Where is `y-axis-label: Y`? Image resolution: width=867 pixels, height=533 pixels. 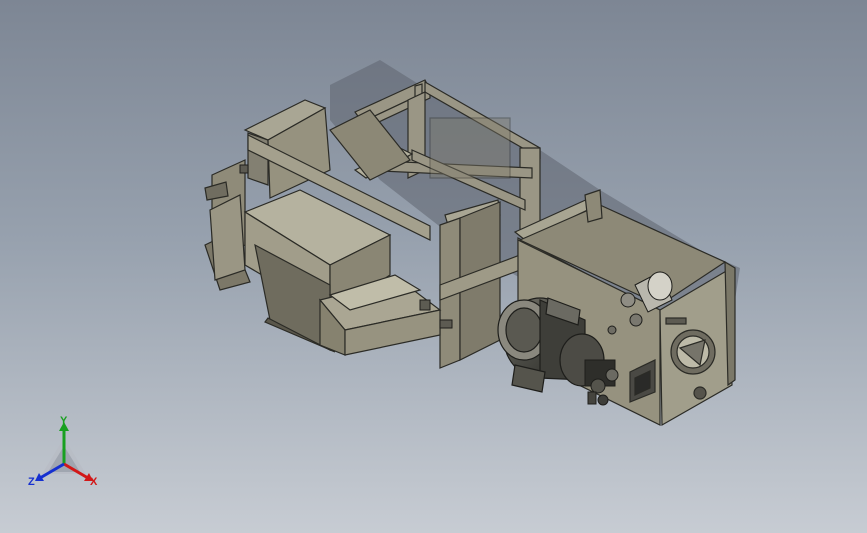 y-axis-label: Y is located at coordinates (64, 421).